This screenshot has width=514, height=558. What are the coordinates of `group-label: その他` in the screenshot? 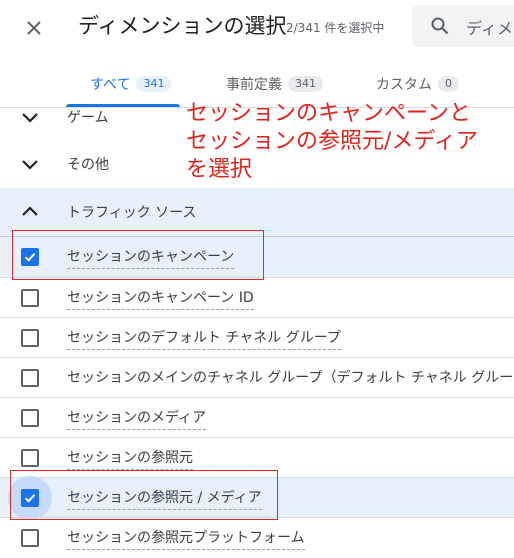 It's located at (88, 165).